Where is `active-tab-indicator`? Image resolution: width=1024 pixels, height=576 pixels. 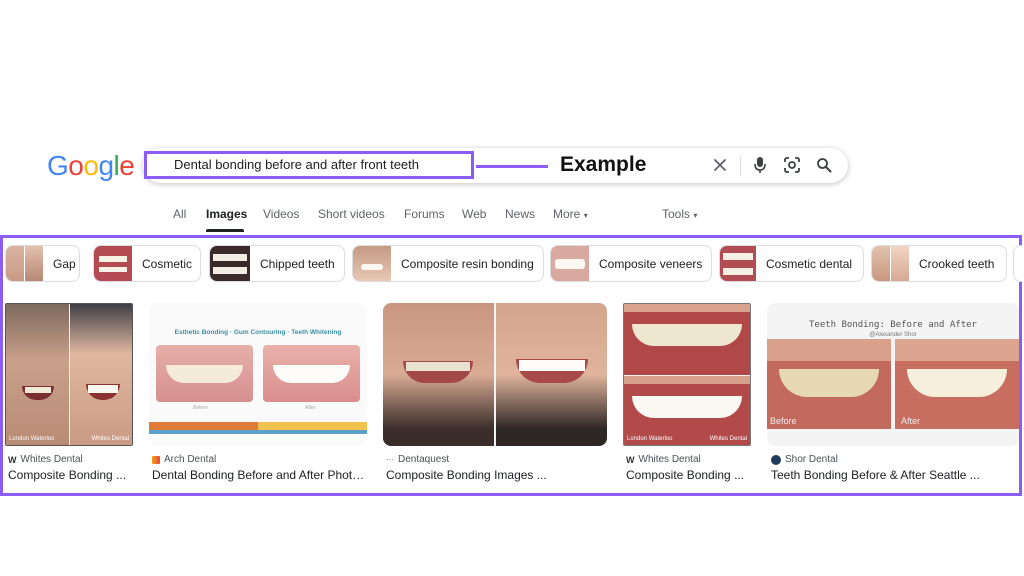
active-tab-indicator is located at coordinates (225, 230).